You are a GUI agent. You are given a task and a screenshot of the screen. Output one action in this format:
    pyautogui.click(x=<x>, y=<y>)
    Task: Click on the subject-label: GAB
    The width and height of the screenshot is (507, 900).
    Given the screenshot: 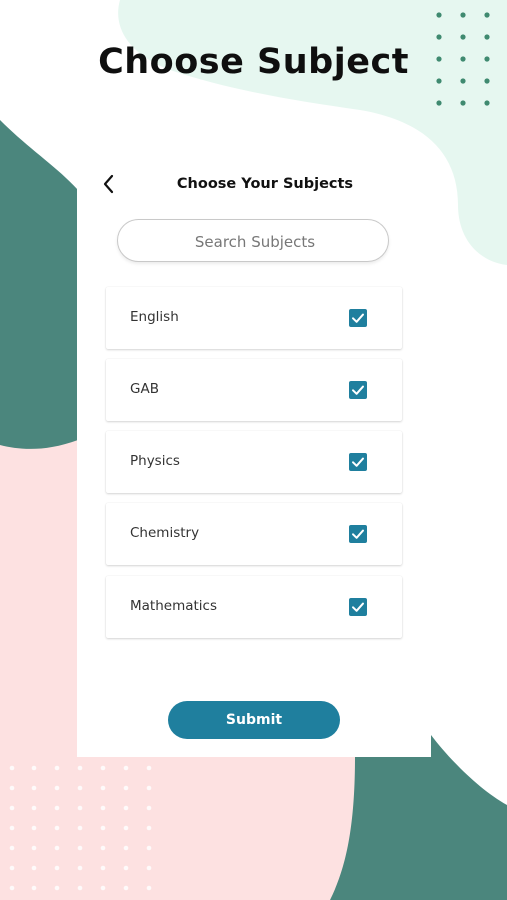 What is the action you would take?
    pyautogui.click(x=144, y=389)
    